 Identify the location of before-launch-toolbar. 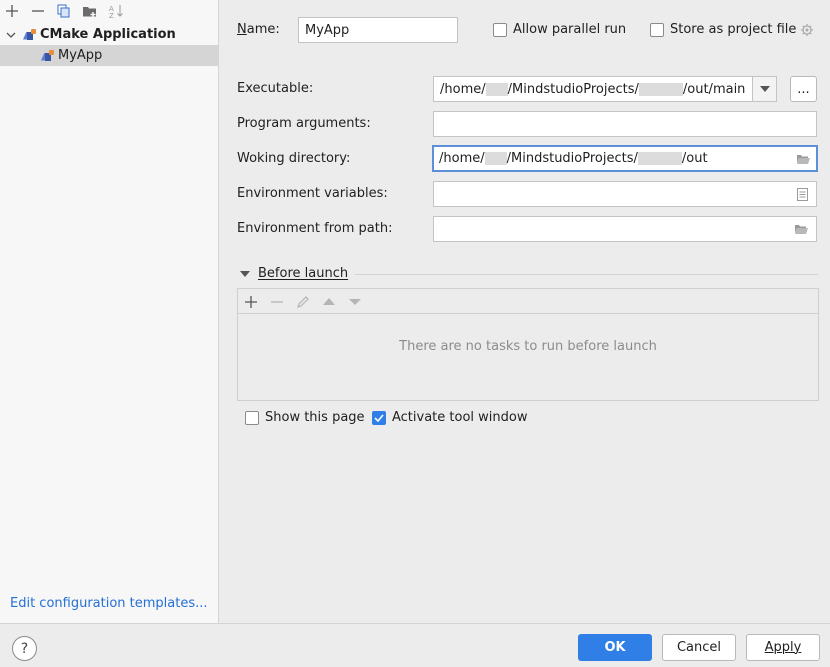
(528, 301).